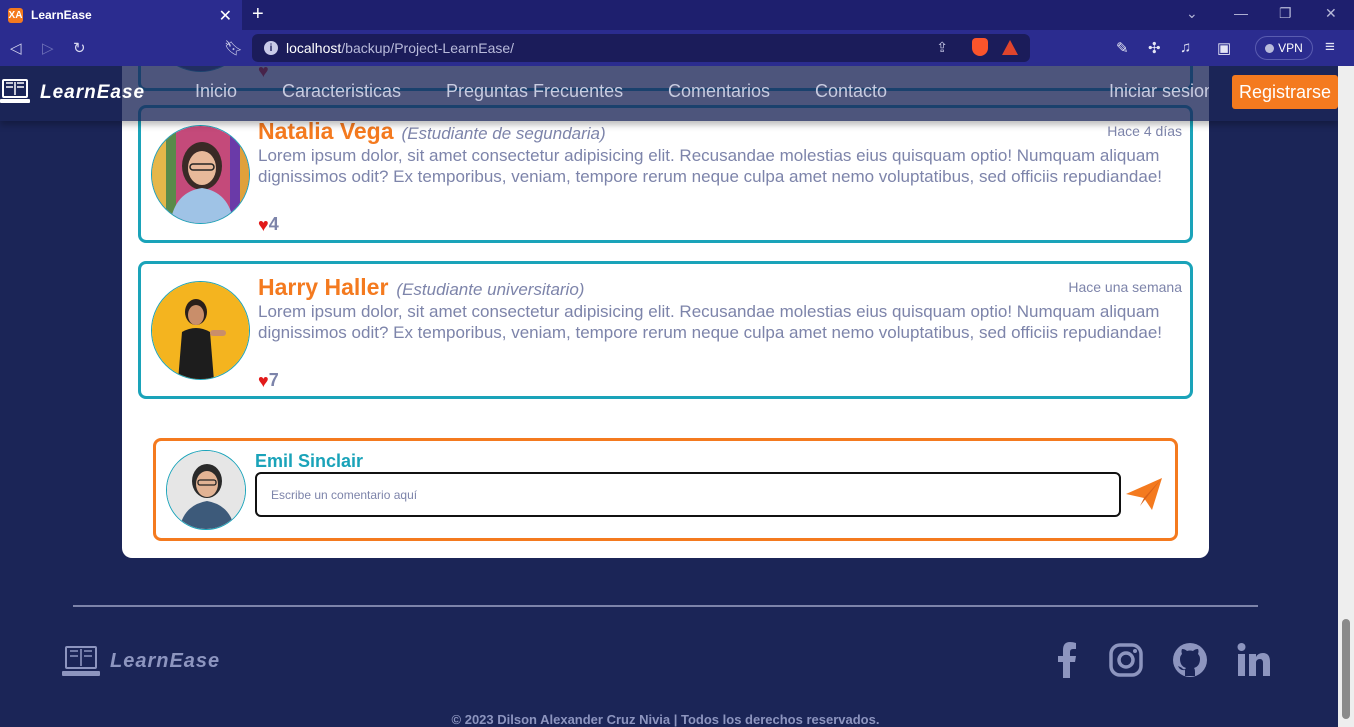 Image resolution: width=1354 pixels, height=727 pixels. Describe the element at coordinates (641, 48) in the screenshot. I see `url-field: i localhost /backup/Project-LearnEase/ ⇪` at that location.